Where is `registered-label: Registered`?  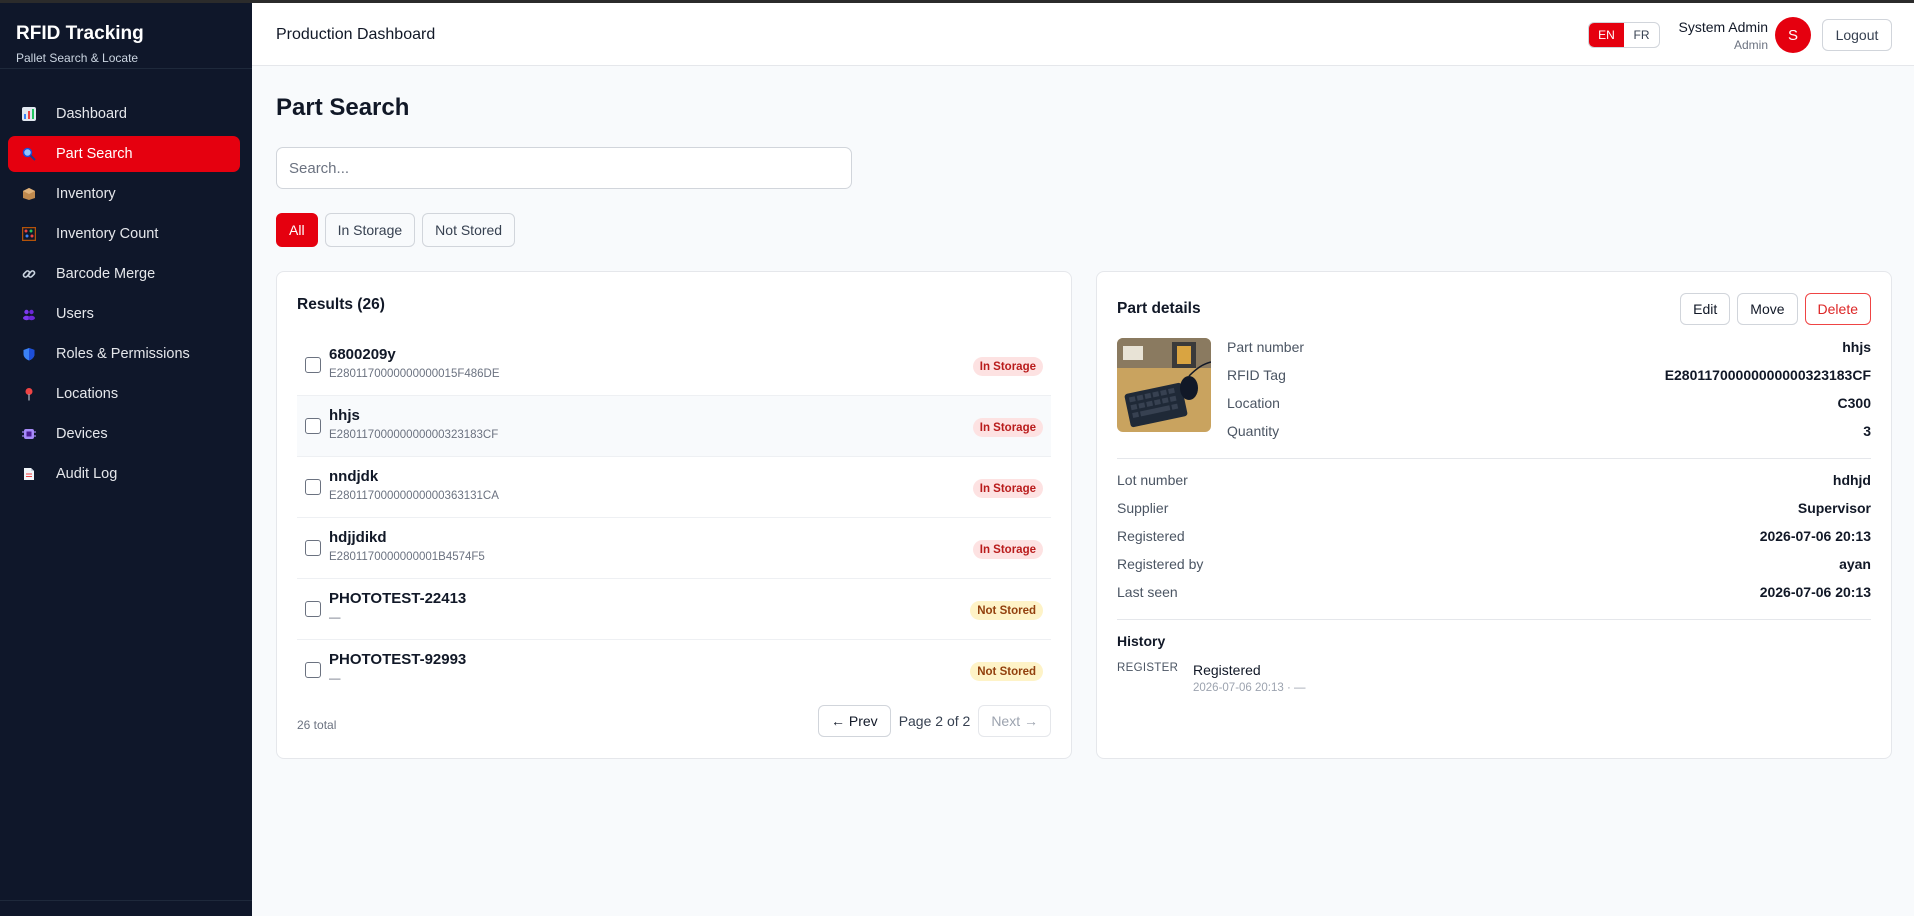 registered-label: Registered is located at coordinates (1151, 536).